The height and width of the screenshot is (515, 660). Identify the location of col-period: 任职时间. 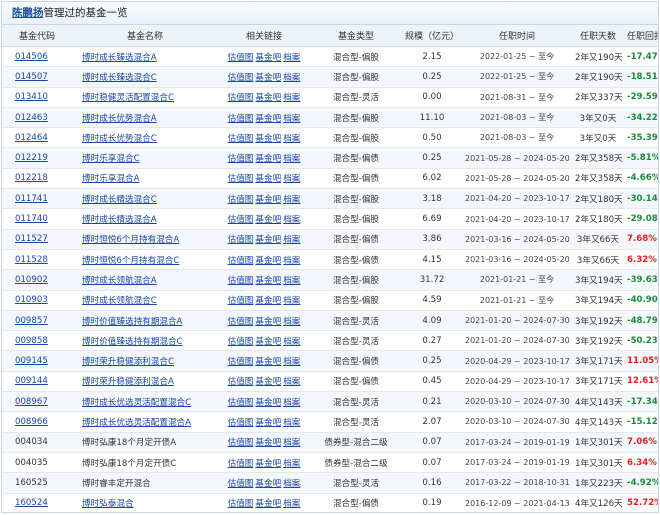
(517, 36).